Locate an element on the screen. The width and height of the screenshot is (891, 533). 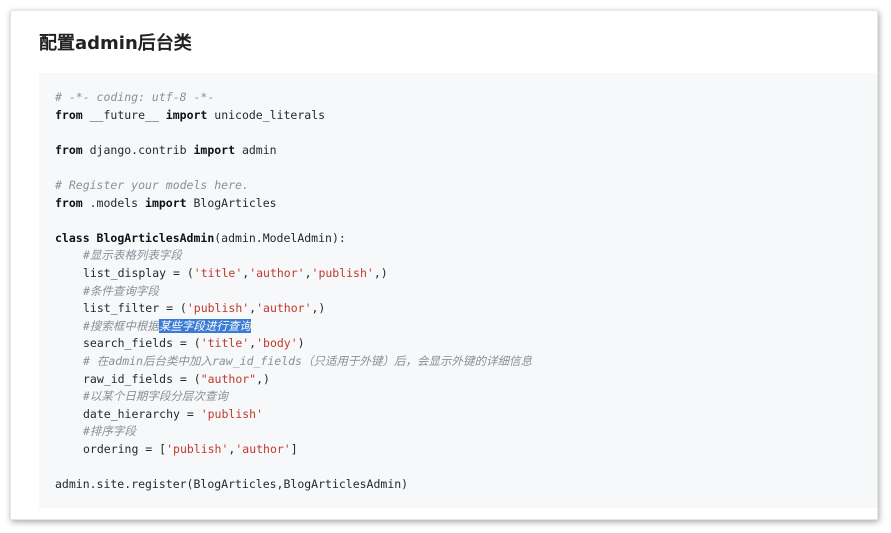
code-line-6: # Register your models here. is located at coordinates (466, 186).